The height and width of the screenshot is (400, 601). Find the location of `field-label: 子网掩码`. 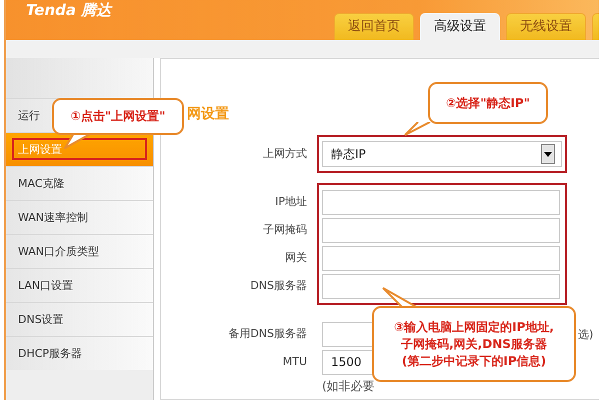

field-label: 子网掩码 is located at coordinates (285, 229).